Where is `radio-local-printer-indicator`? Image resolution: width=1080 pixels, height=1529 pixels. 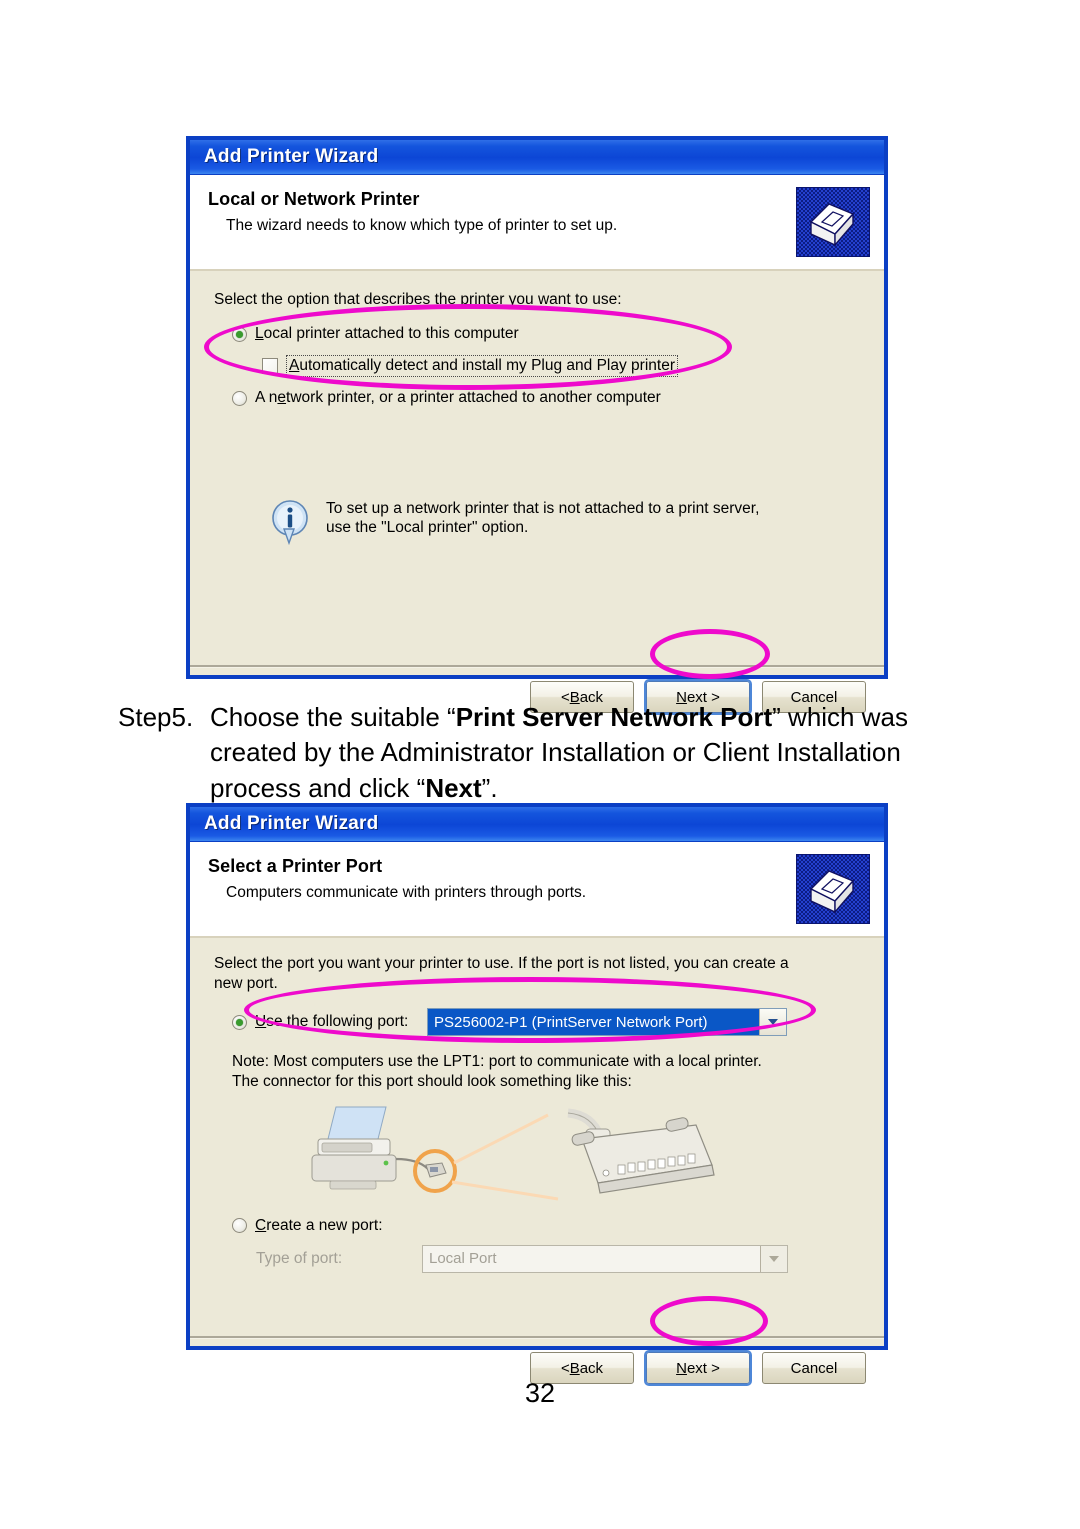 radio-local-printer-indicator is located at coordinates (239, 334).